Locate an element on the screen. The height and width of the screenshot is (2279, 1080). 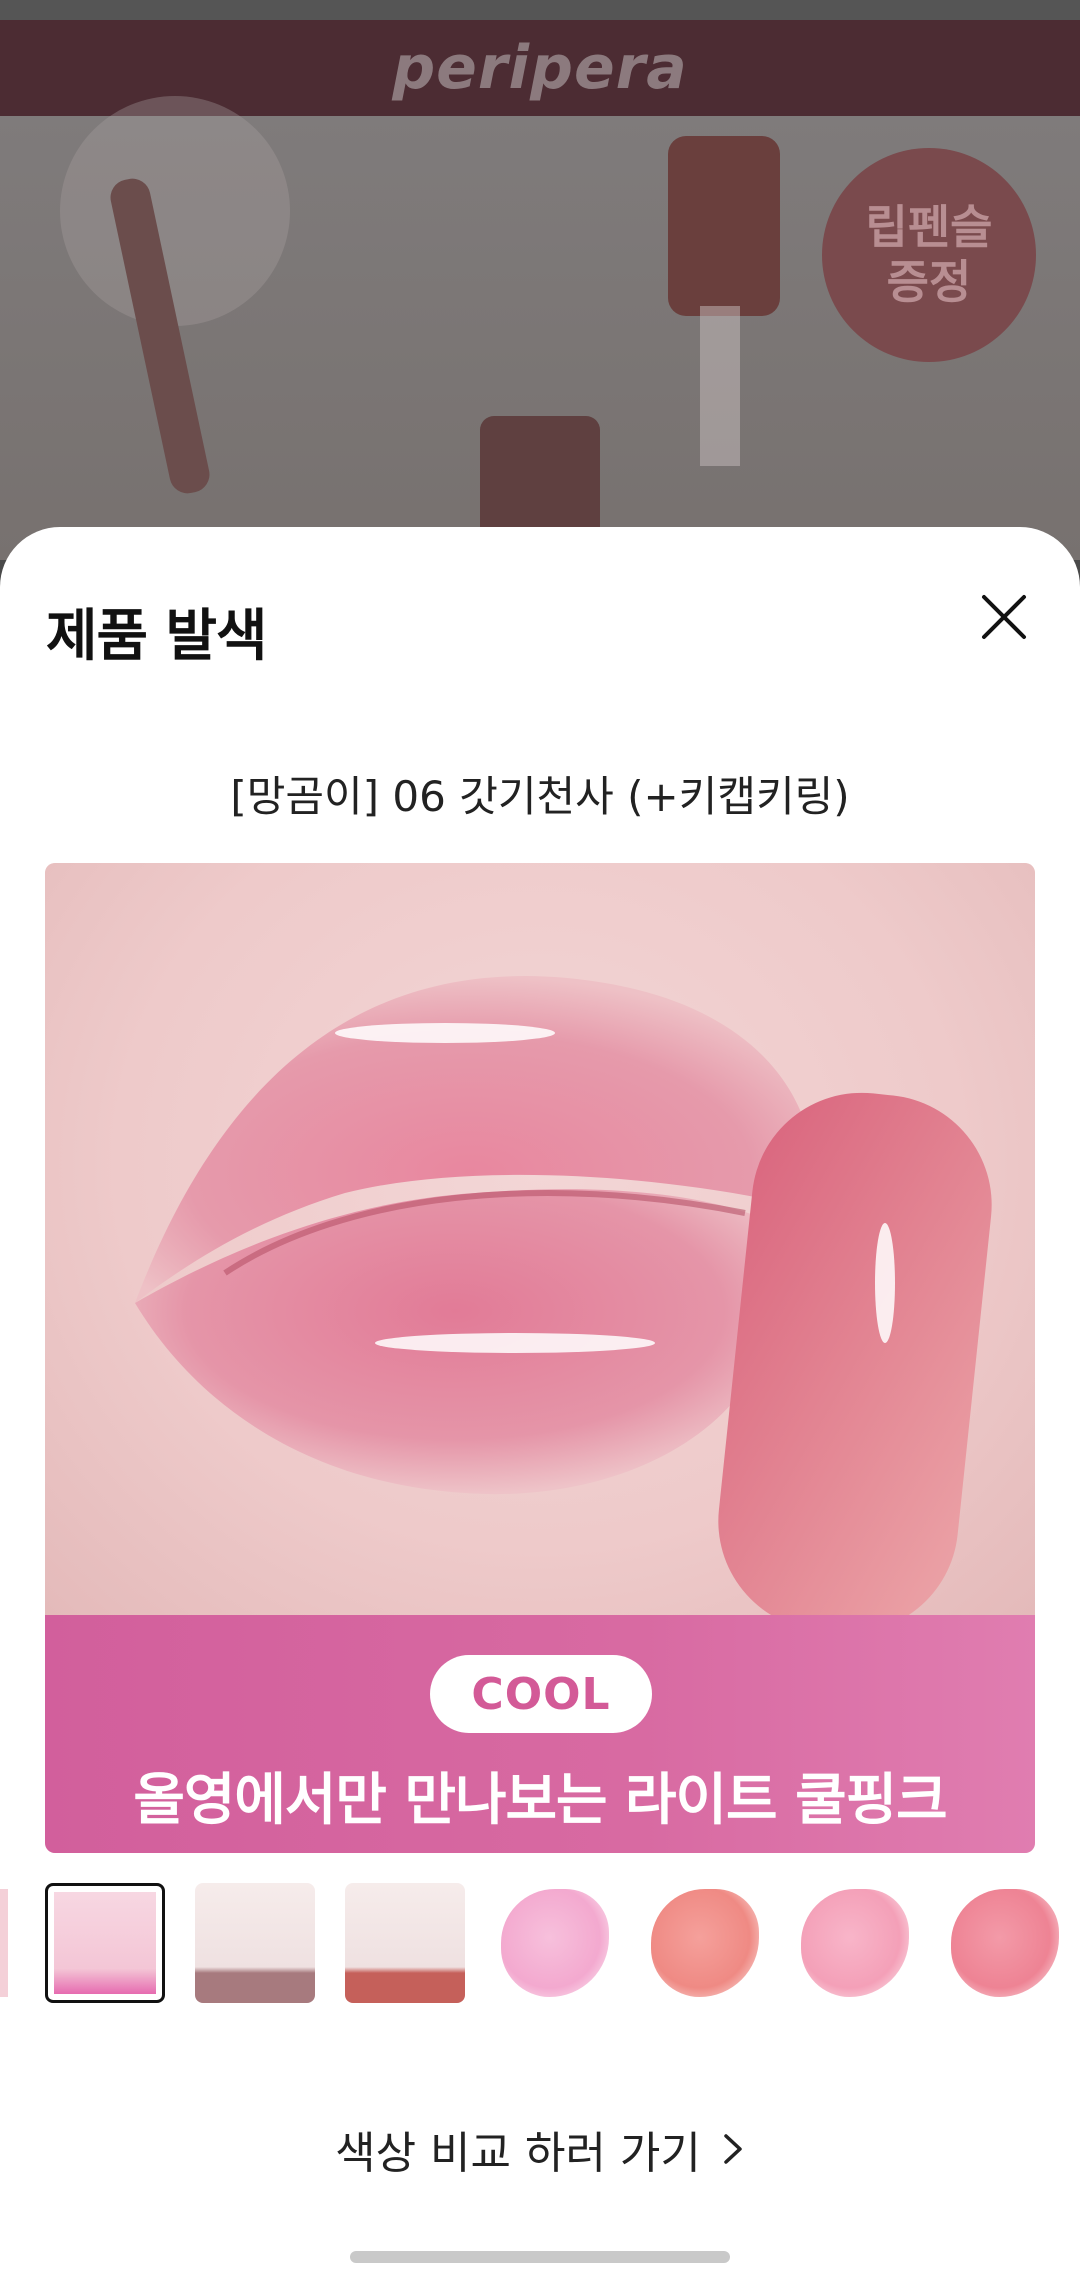
cool-badge: COOL is located at coordinates (541, 1694).